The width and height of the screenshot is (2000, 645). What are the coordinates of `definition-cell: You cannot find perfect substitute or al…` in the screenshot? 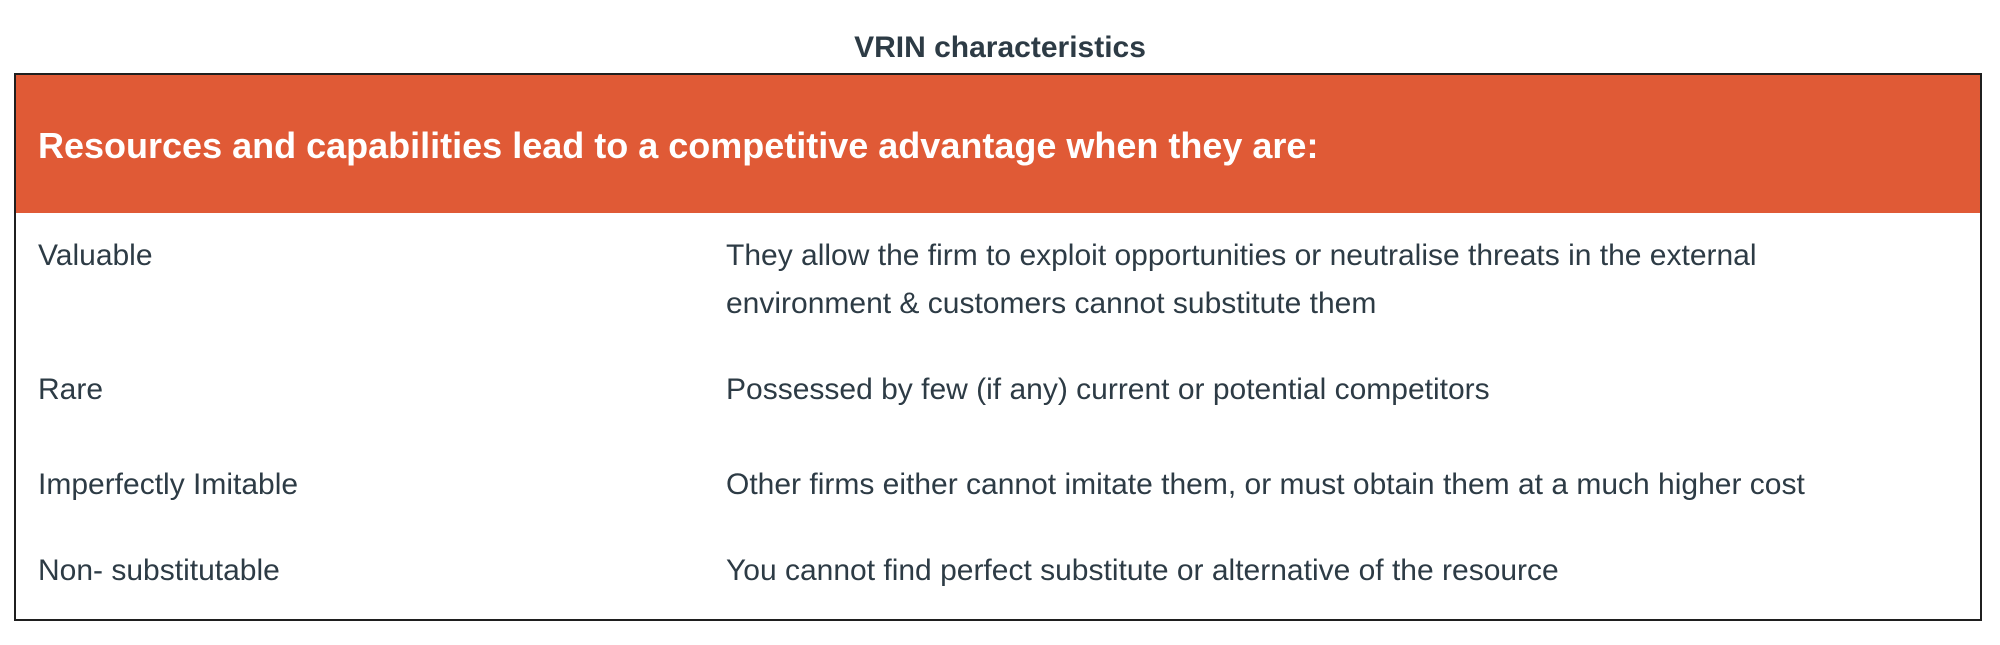 It's located at (1142, 570).